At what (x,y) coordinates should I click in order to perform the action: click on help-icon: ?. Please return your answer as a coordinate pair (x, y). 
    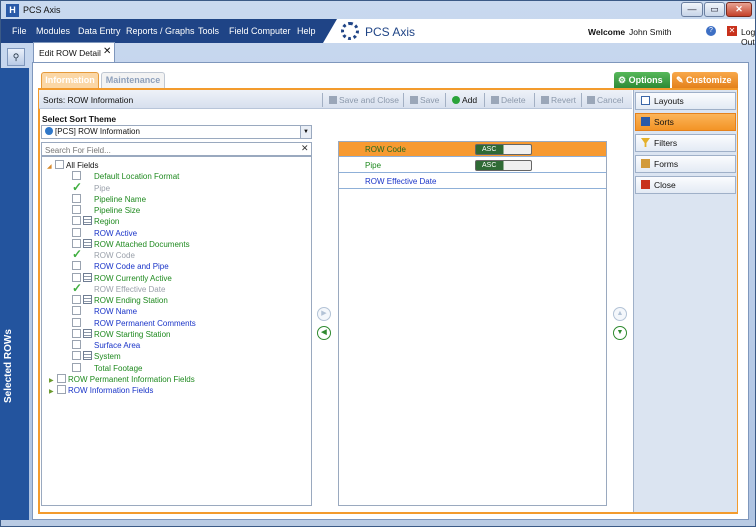
    Looking at the image, I should click on (711, 31).